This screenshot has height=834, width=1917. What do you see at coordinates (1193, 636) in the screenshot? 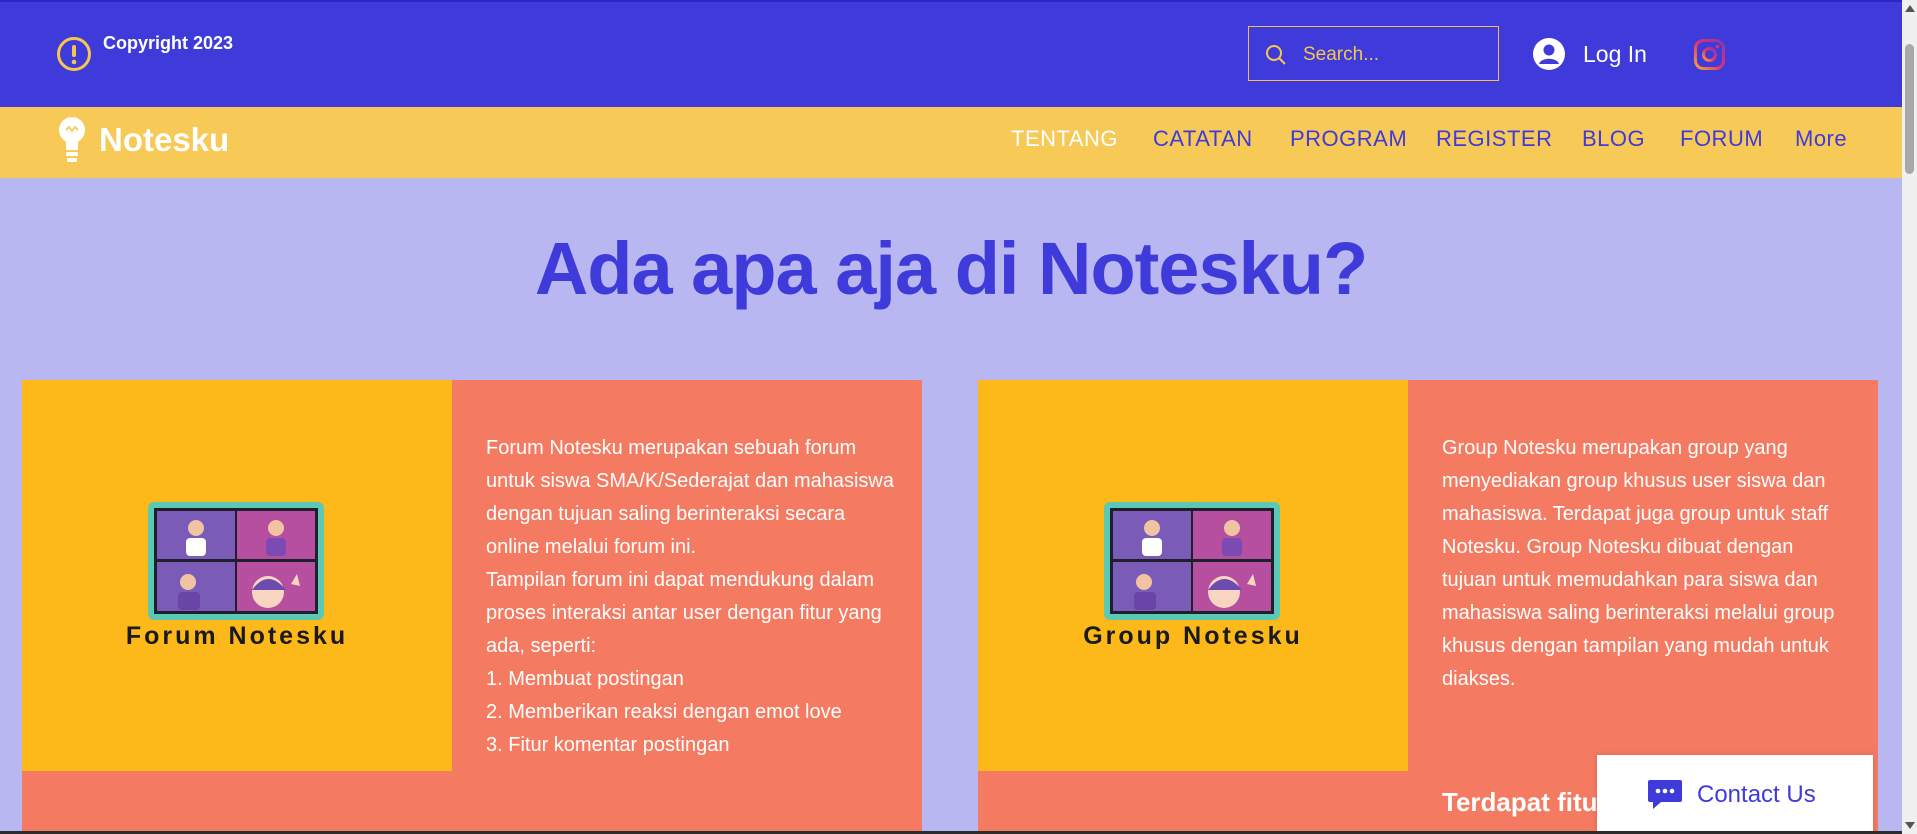
I see `card-image-title: Group Notesku` at bounding box center [1193, 636].